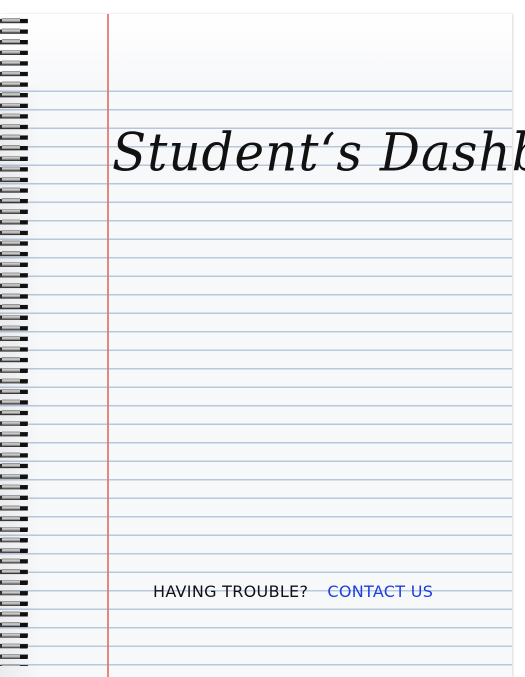 The width and height of the screenshot is (525, 677). Describe the element at coordinates (231, 591) in the screenshot. I see `help-prompt-text: HAVING TROUBLE?` at that location.